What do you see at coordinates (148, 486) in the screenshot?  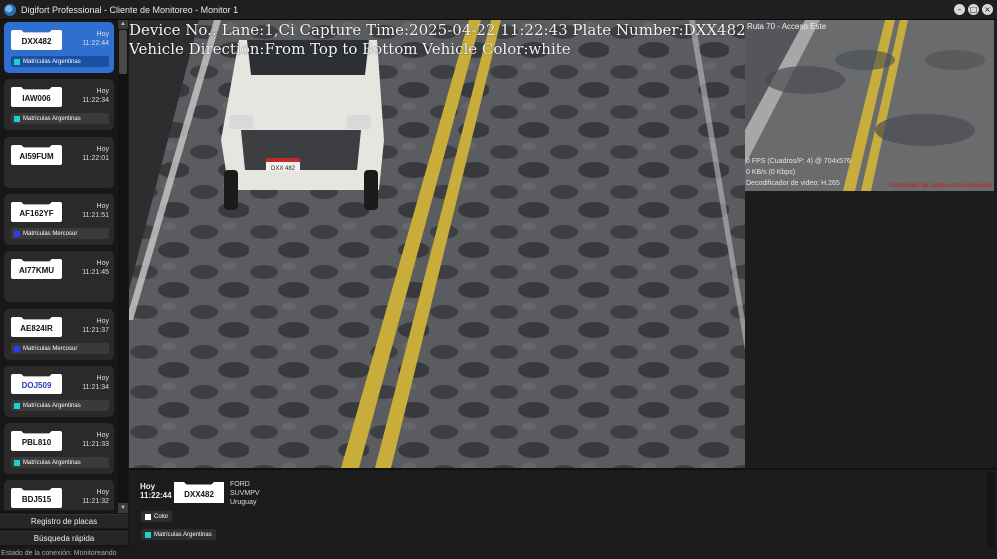 I see `detail-day: Hoy` at bounding box center [148, 486].